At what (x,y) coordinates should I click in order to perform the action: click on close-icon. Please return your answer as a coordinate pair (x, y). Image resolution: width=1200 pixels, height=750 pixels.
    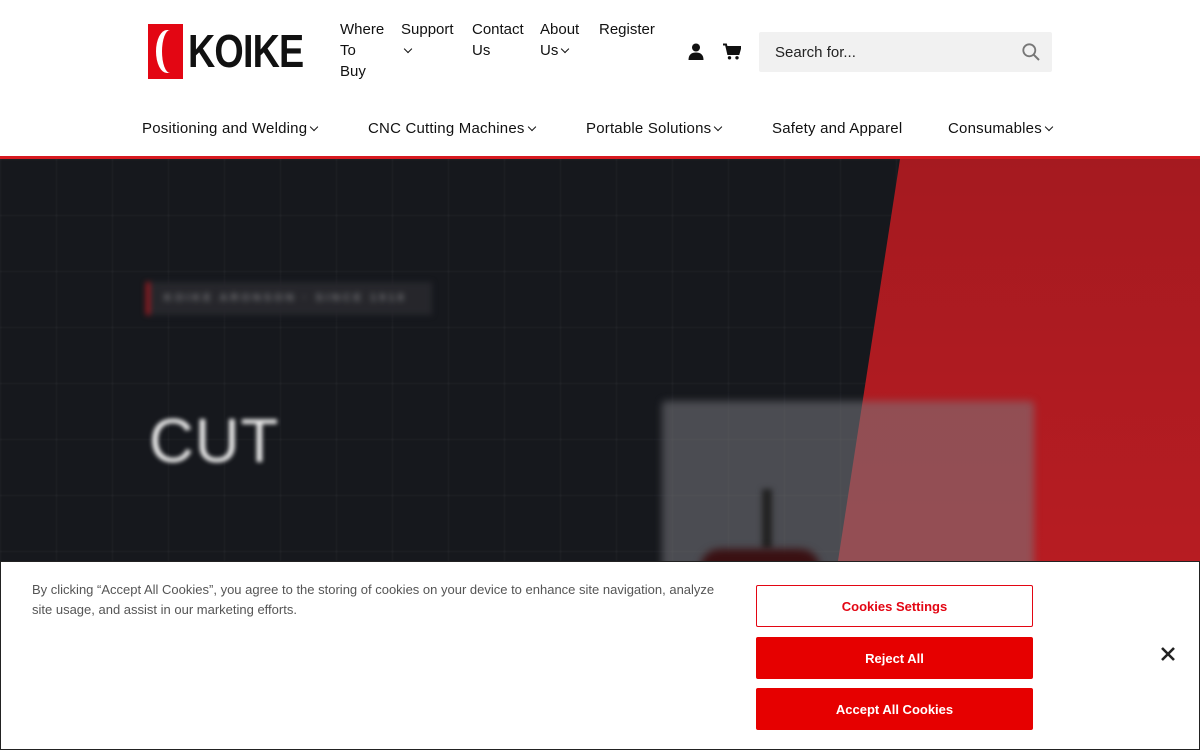
    Looking at the image, I should click on (1168, 654).